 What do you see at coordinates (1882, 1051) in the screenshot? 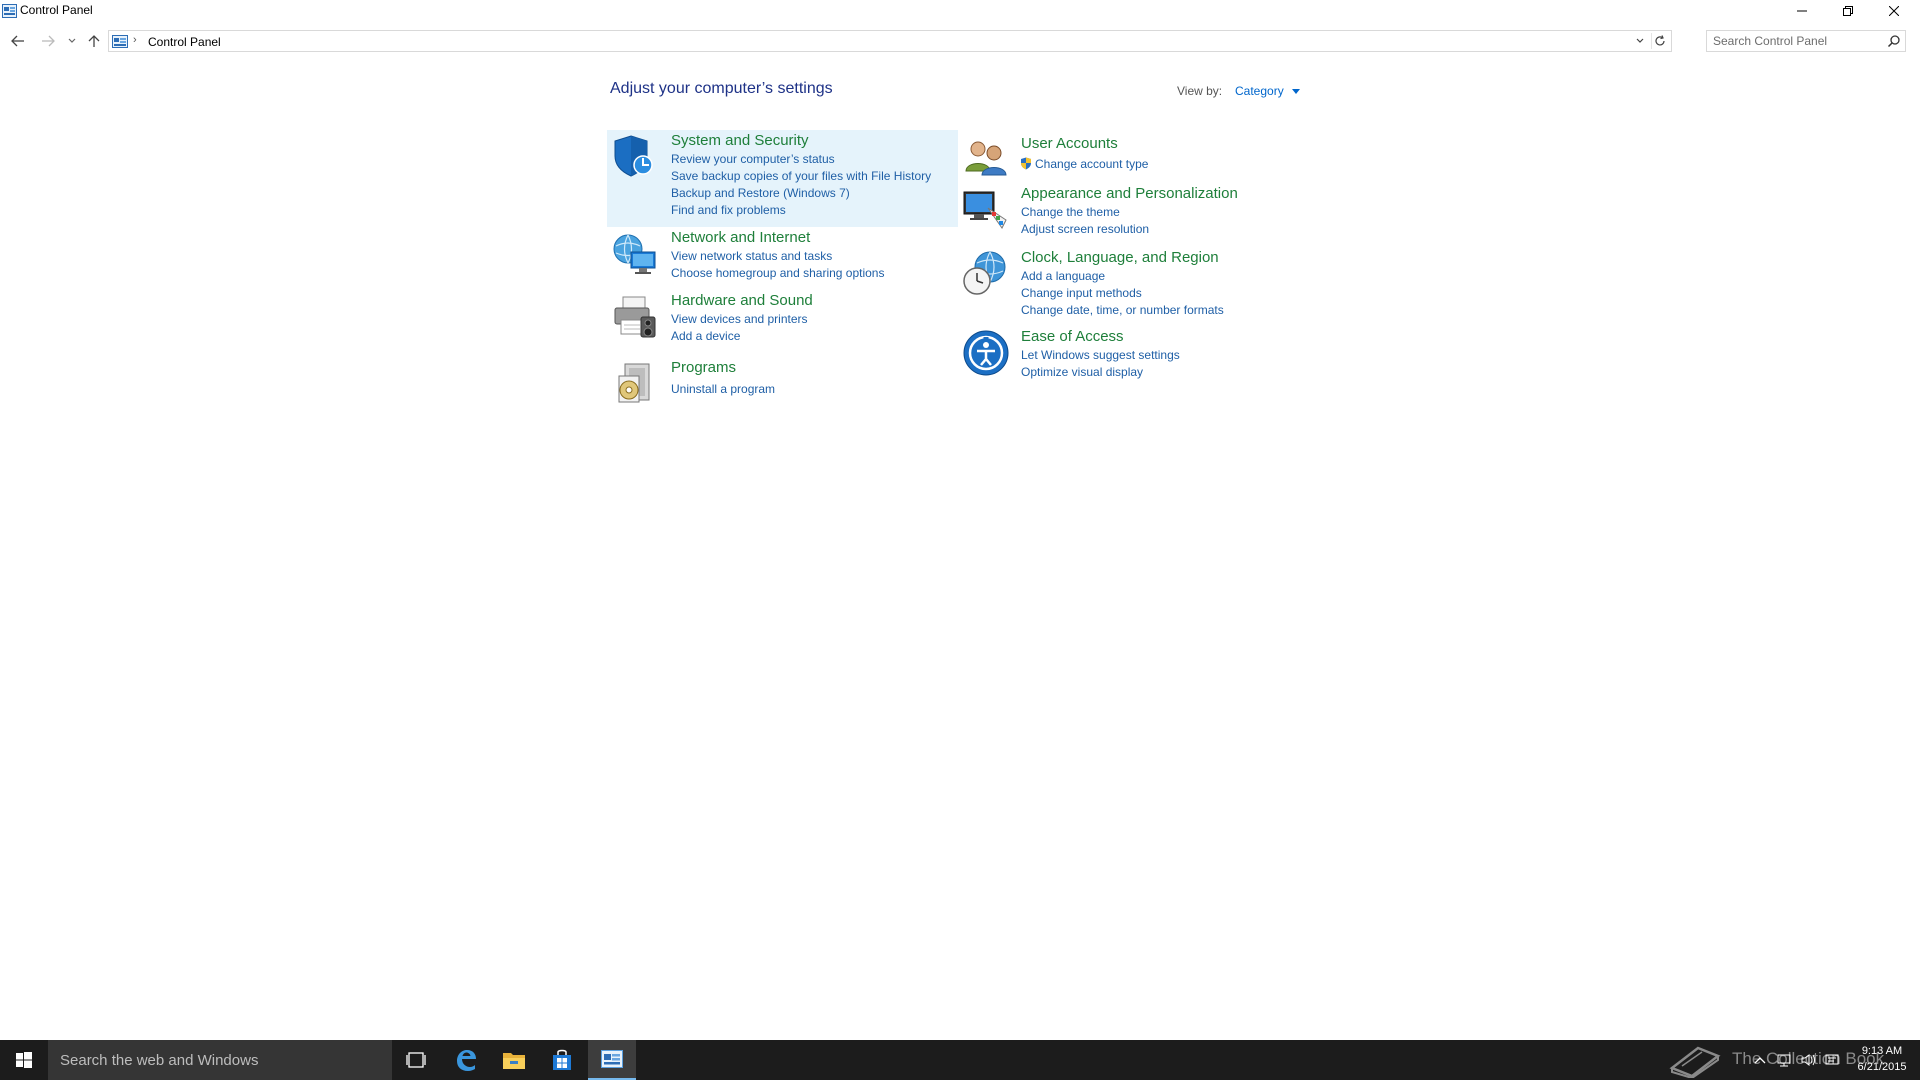
I see `clock-time: 9:13 AM` at bounding box center [1882, 1051].